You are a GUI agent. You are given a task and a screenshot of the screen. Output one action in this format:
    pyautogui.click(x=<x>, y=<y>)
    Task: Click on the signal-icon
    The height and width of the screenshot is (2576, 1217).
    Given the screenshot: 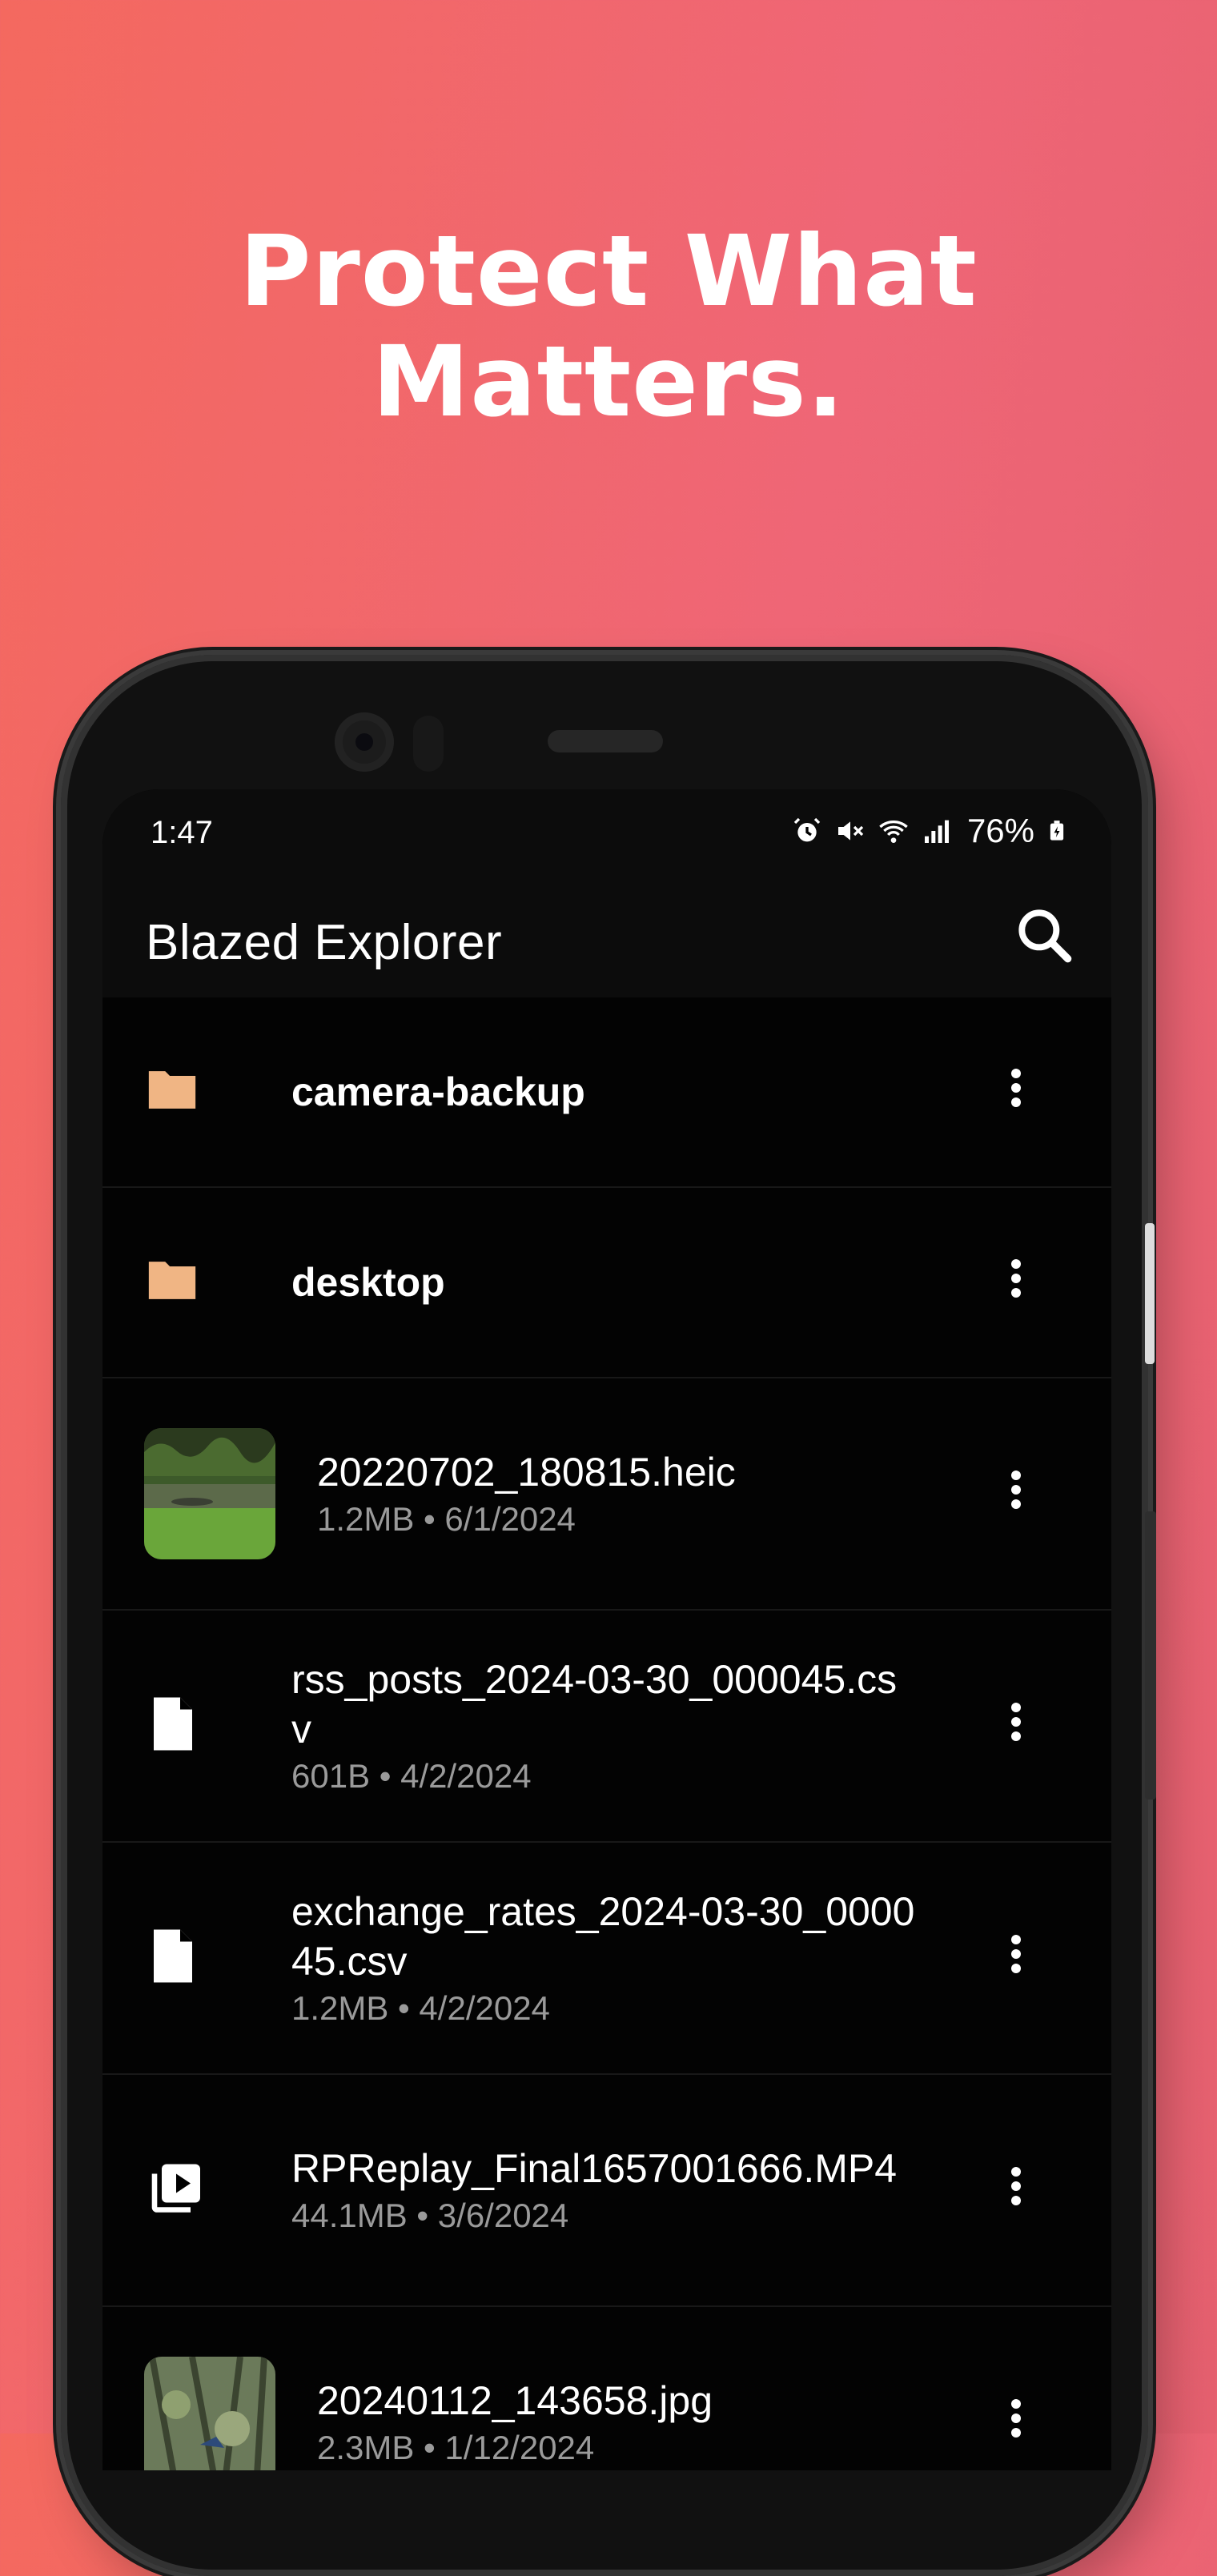 What is the action you would take?
    pyautogui.click(x=937, y=832)
    